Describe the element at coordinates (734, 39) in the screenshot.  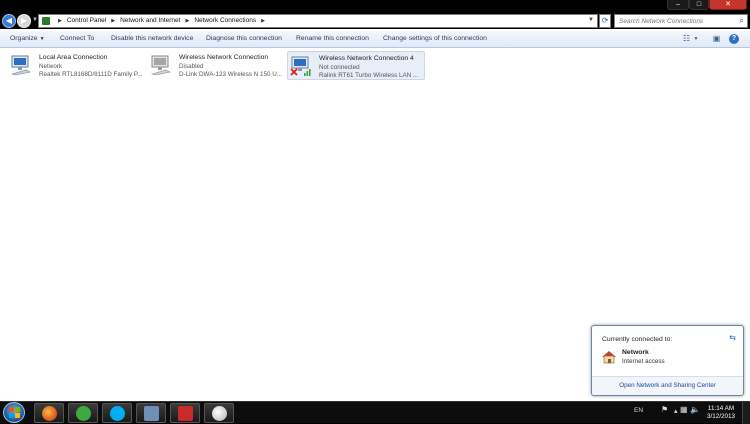
I see `help-icon: ?` at that location.